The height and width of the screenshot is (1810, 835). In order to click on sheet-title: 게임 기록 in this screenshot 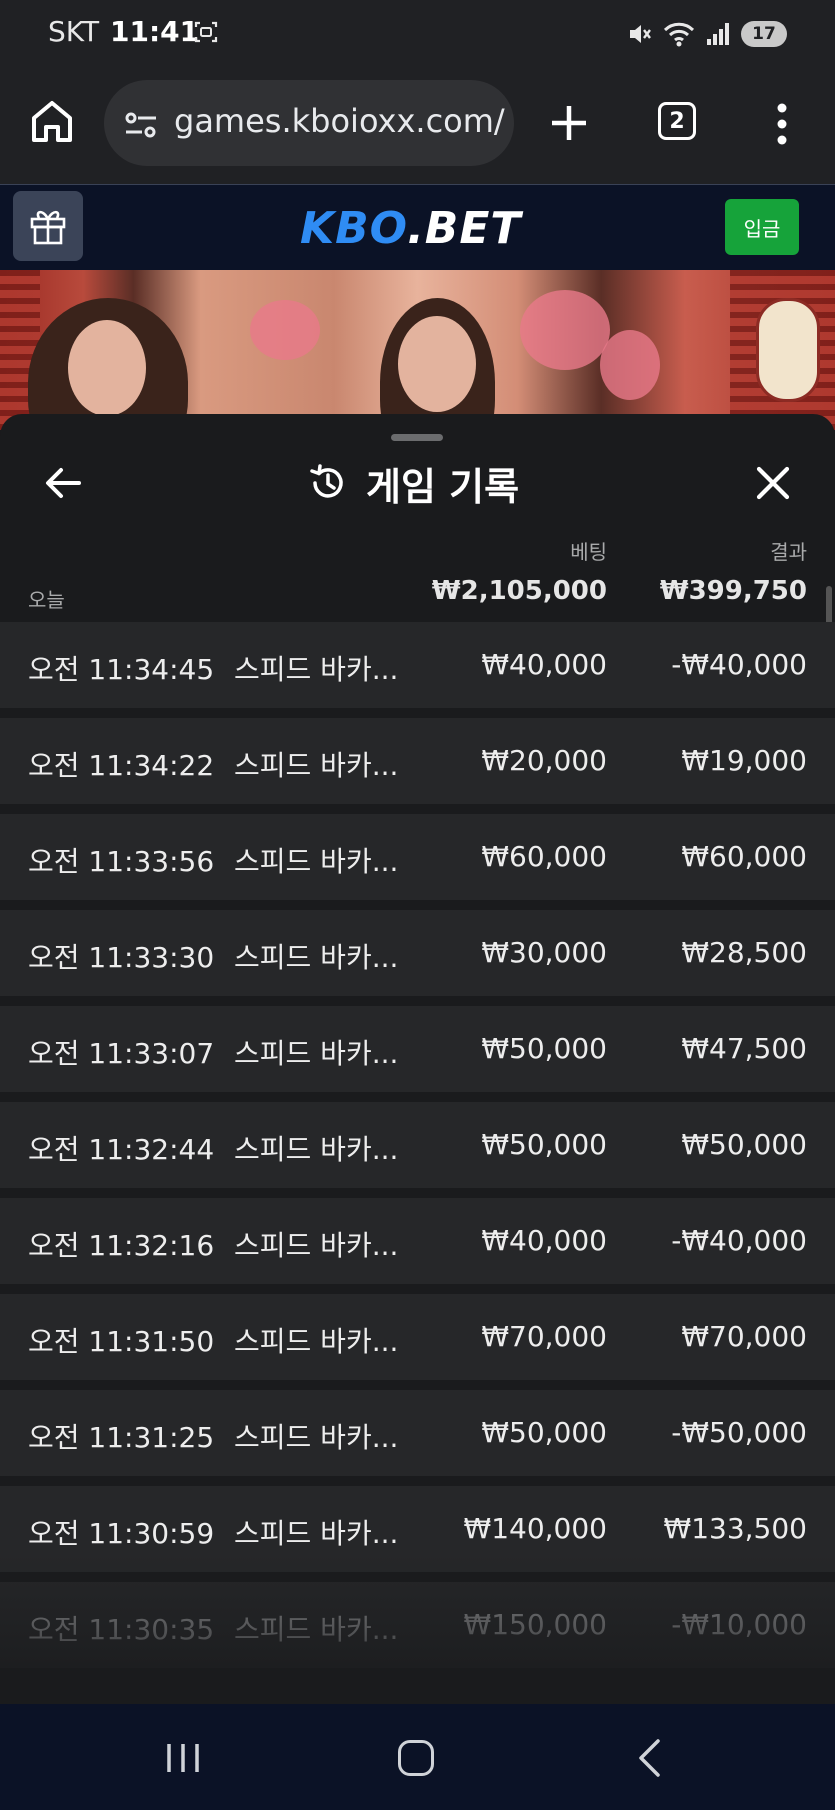, I will do `click(414, 483)`.